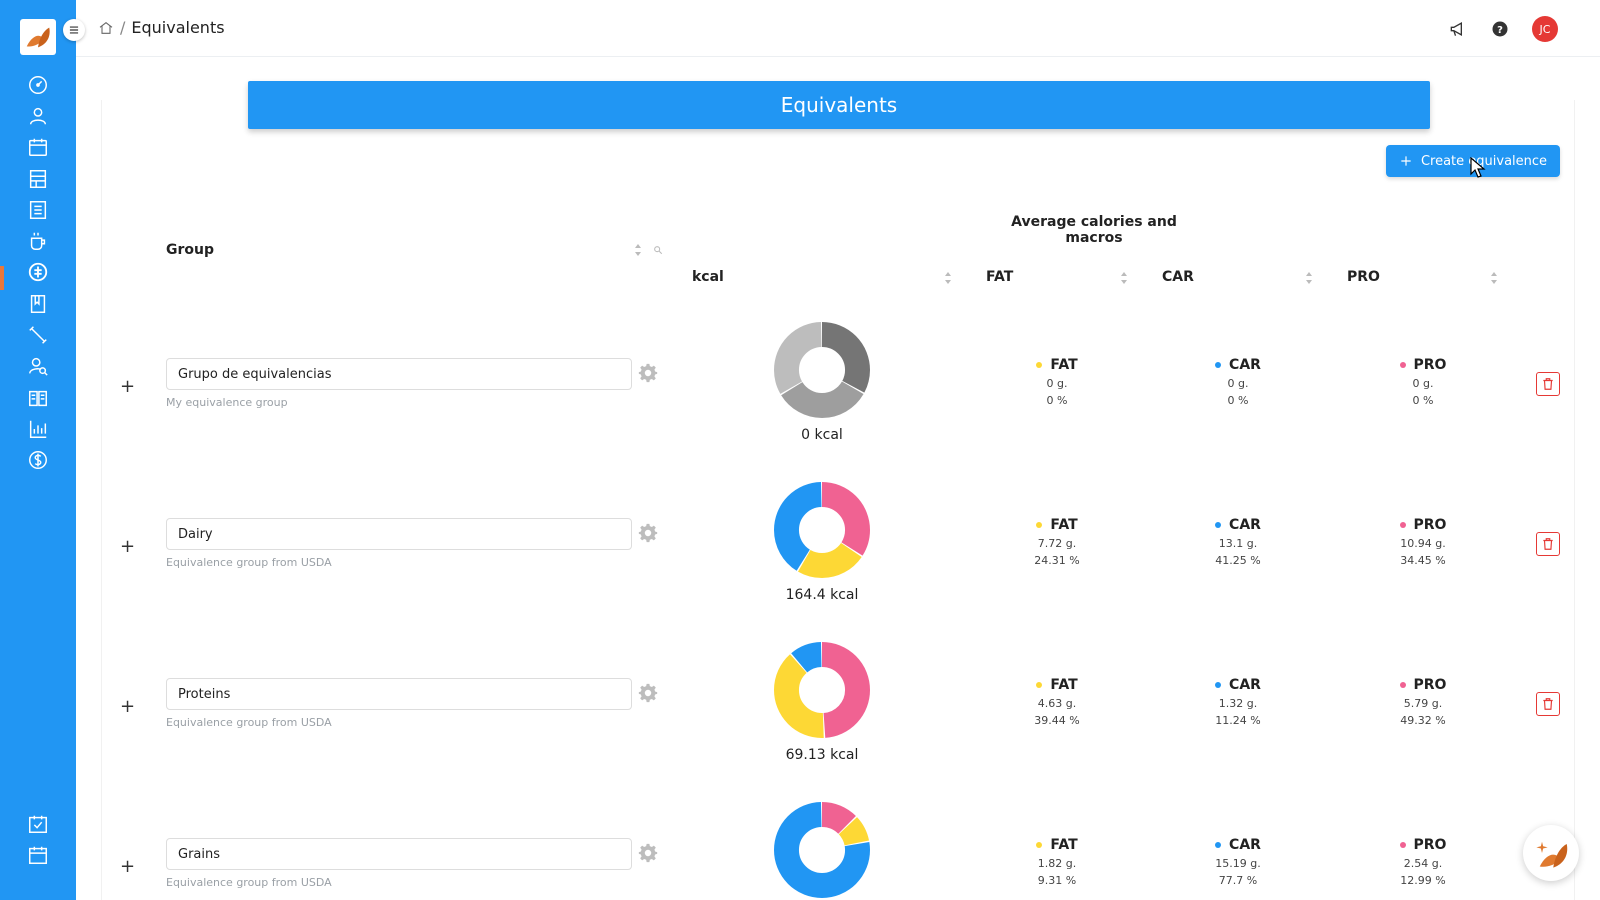 The width and height of the screenshot is (1600, 900). Describe the element at coordinates (38, 241) in the screenshot. I see `sidebar-item-foods` at that location.